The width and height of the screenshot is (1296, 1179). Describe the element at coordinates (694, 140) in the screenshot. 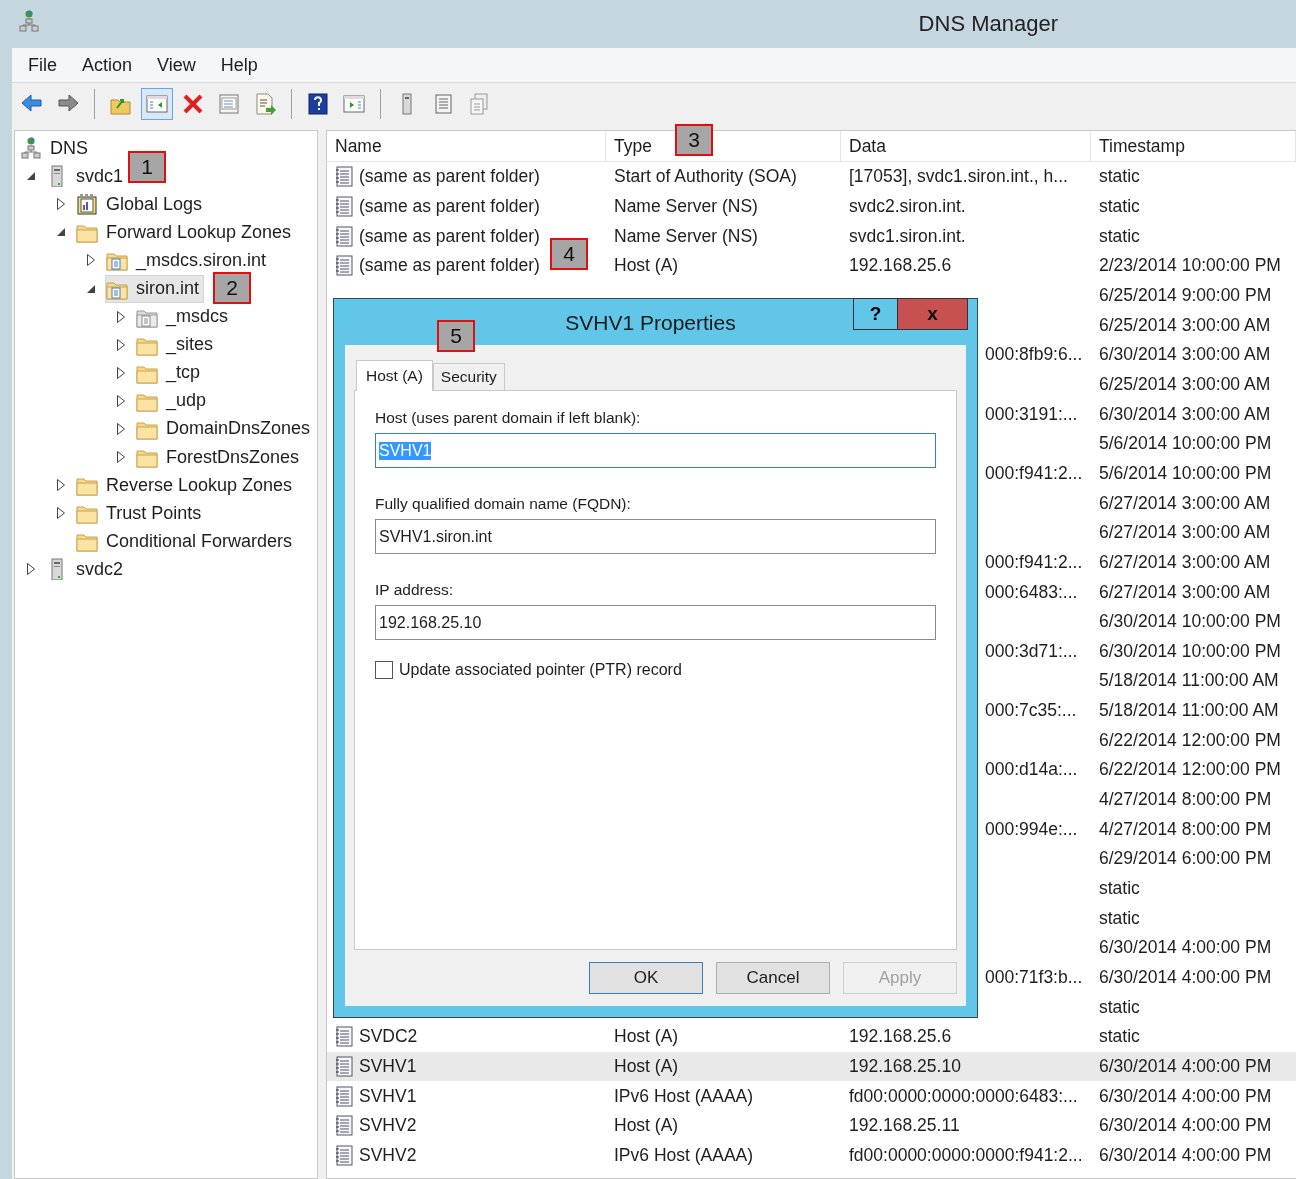

I see `callout-number: 3` at that location.